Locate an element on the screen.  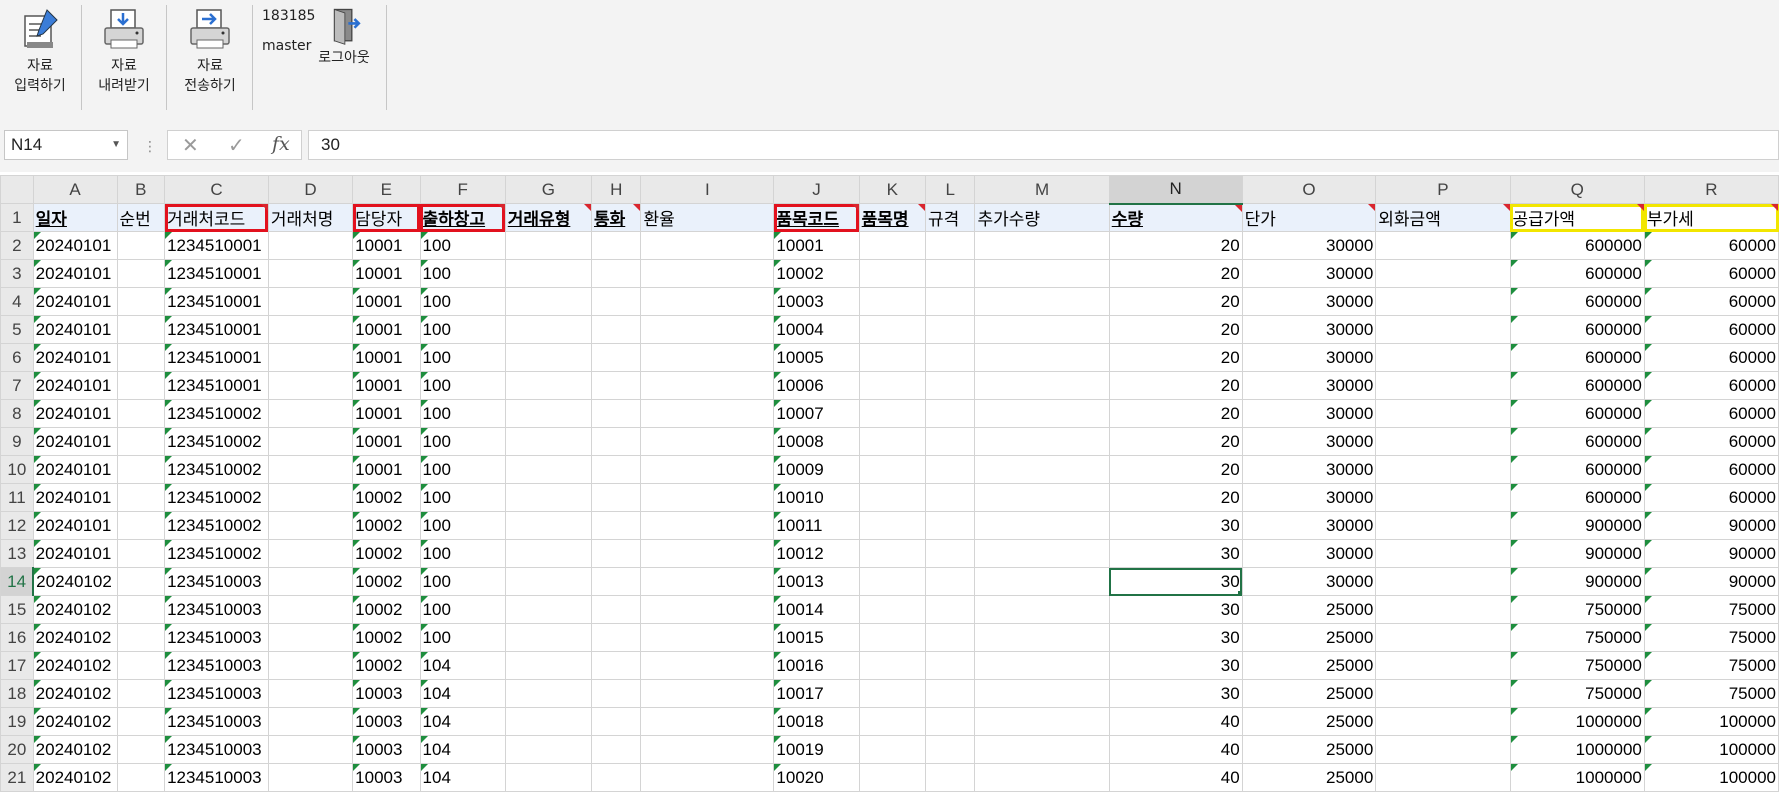
cell-r7: 60000 is located at coordinates (1711, 385).